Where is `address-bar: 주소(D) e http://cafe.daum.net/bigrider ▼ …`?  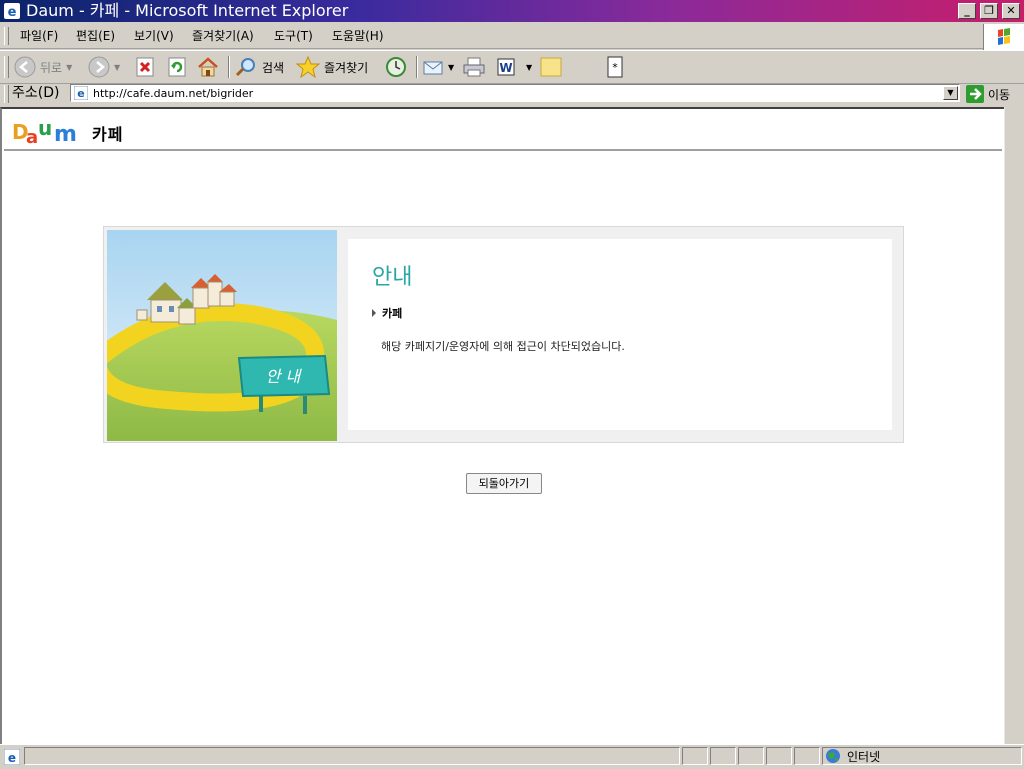 address-bar: 주소(D) e http://cafe.daum.net/bigrider ▼ … is located at coordinates (512, 94).